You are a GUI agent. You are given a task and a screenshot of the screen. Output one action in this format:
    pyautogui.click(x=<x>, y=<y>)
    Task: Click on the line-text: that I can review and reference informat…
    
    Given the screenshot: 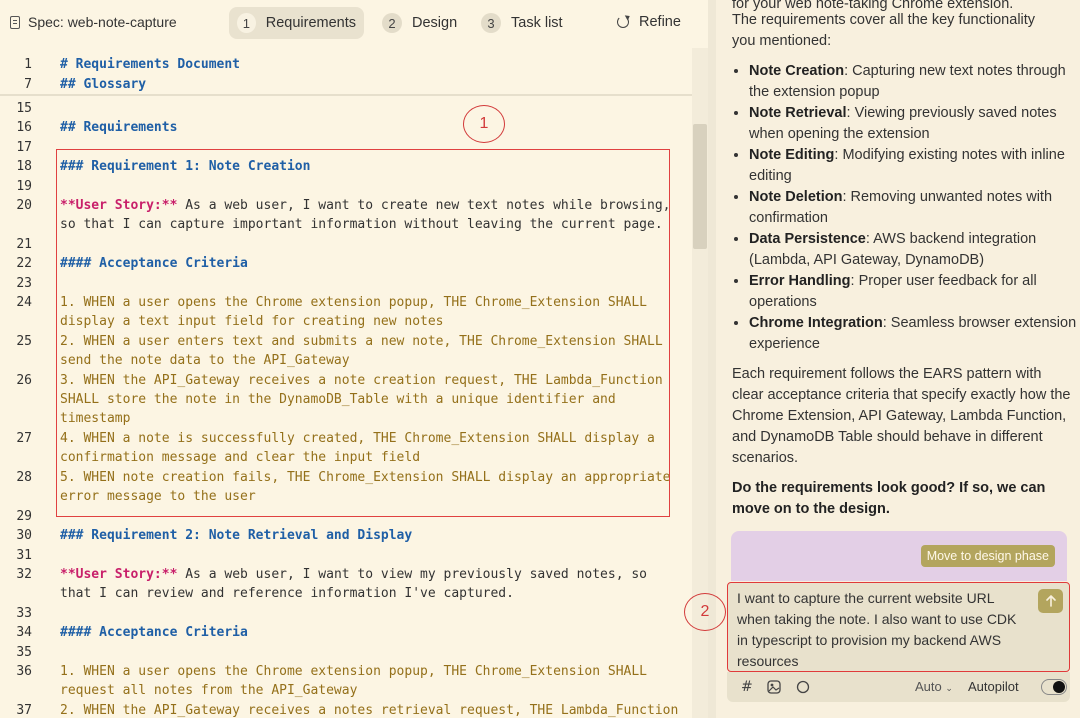 What is the action you would take?
    pyautogui.click(x=287, y=593)
    